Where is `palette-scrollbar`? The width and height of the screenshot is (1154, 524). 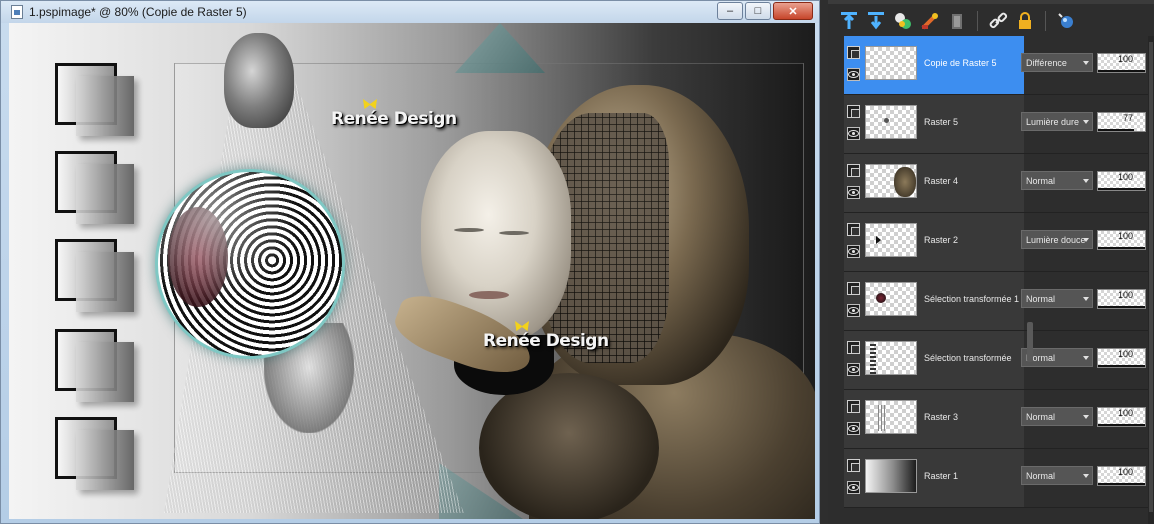 palette-scrollbar is located at coordinates (1151, 280).